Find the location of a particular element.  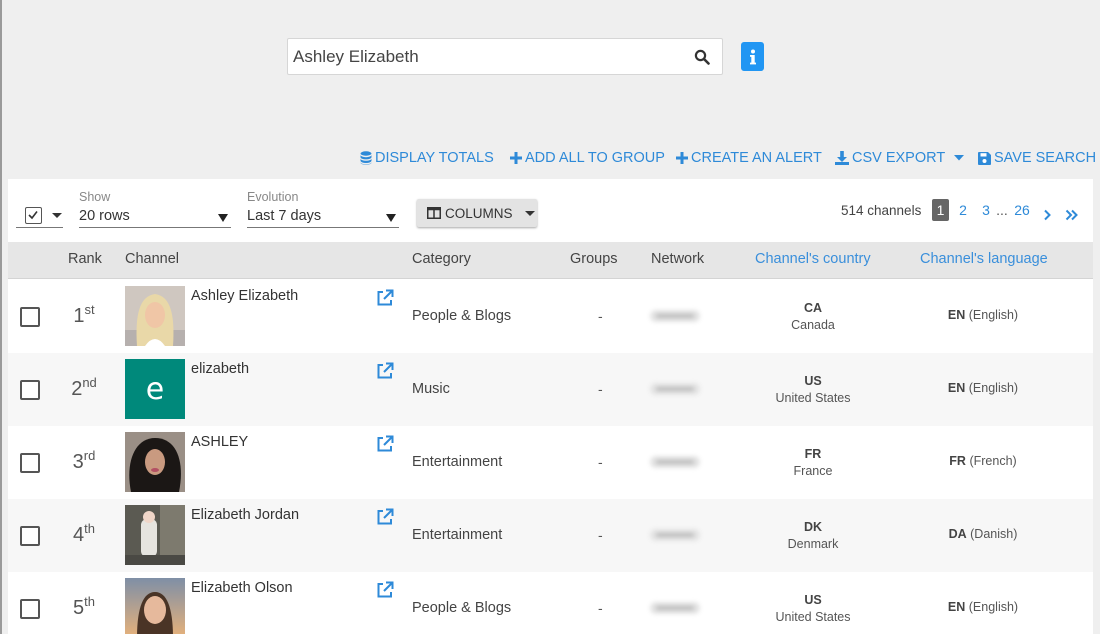

search-input is located at coordinates (488, 56).